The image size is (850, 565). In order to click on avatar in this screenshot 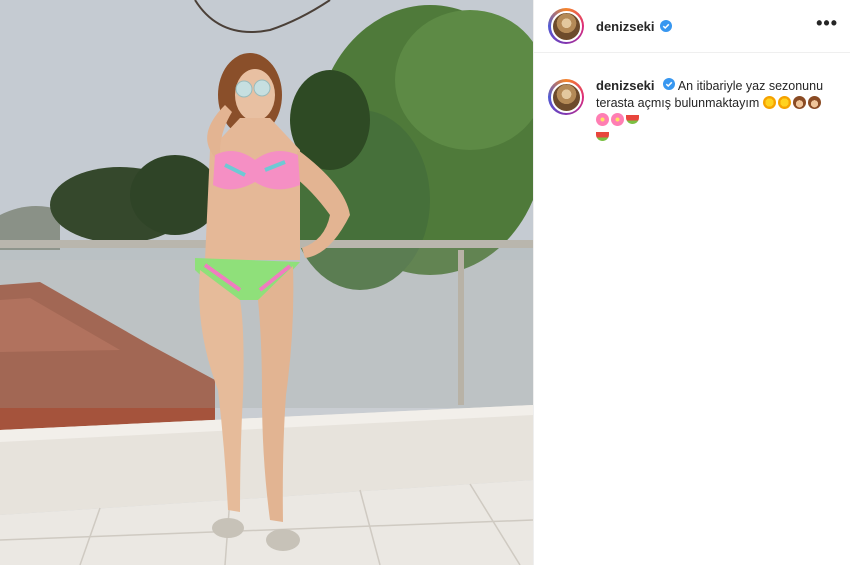, I will do `click(566, 26)`.